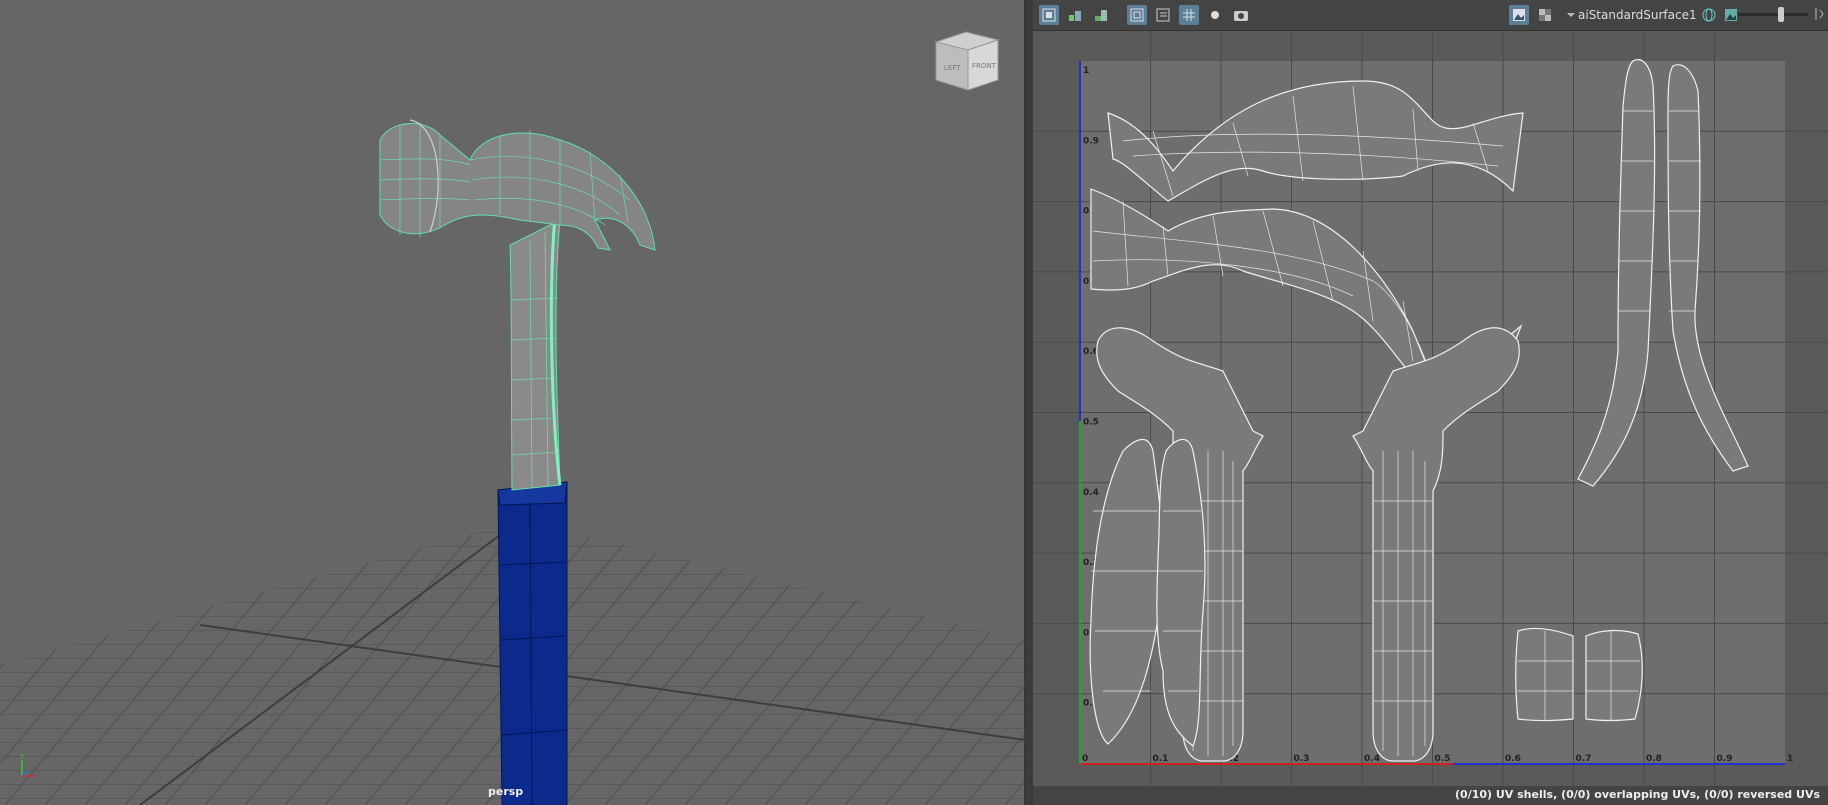 This screenshot has width=1828, height=805. Describe the element at coordinates (1637, 15) in the screenshot. I see `material-name: aiStandardSurface1` at that location.